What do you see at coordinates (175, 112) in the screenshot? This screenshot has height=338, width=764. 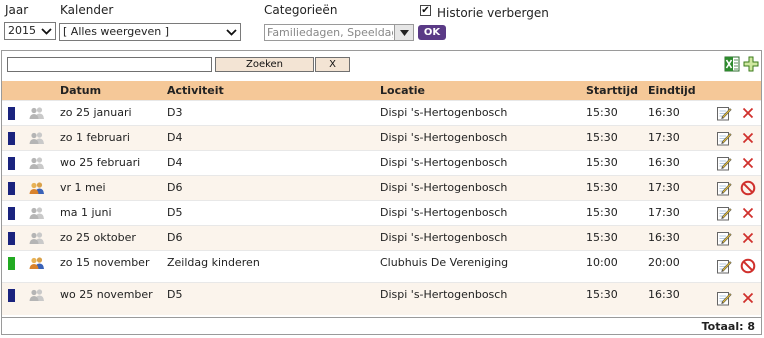 I see `cell-activiteit: D3` at bounding box center [175, 112].